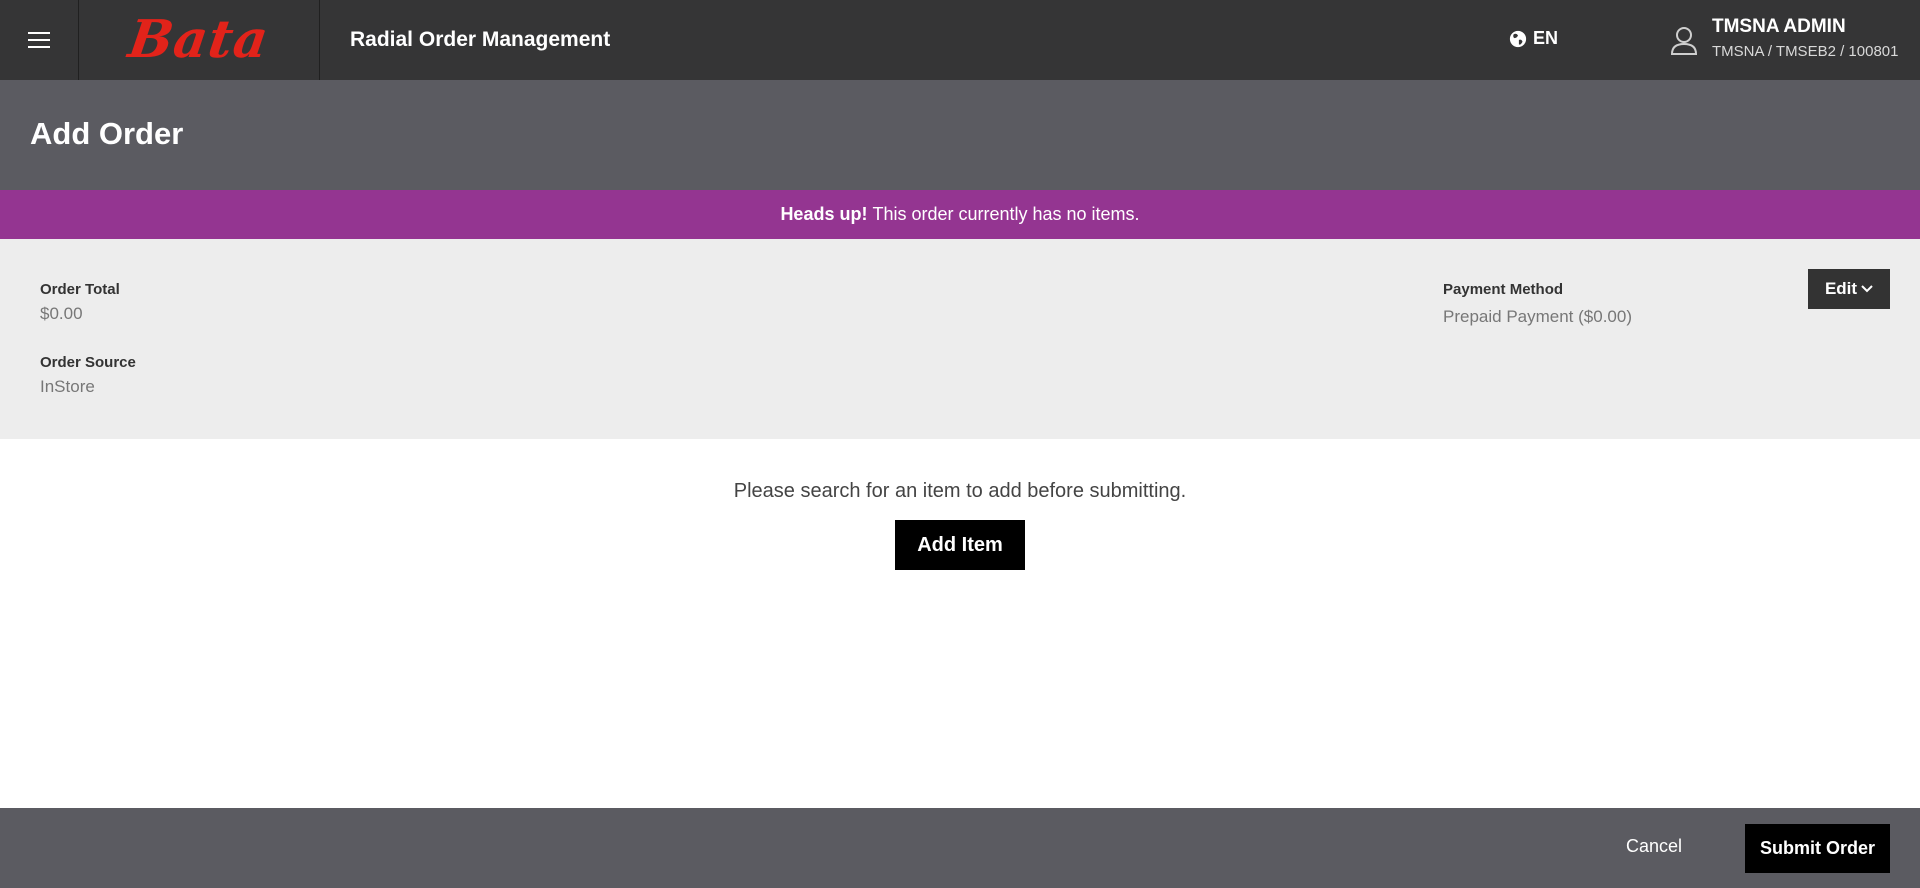  I want to click on footer-bar: Cancel Submit Order, so click(960, 848).